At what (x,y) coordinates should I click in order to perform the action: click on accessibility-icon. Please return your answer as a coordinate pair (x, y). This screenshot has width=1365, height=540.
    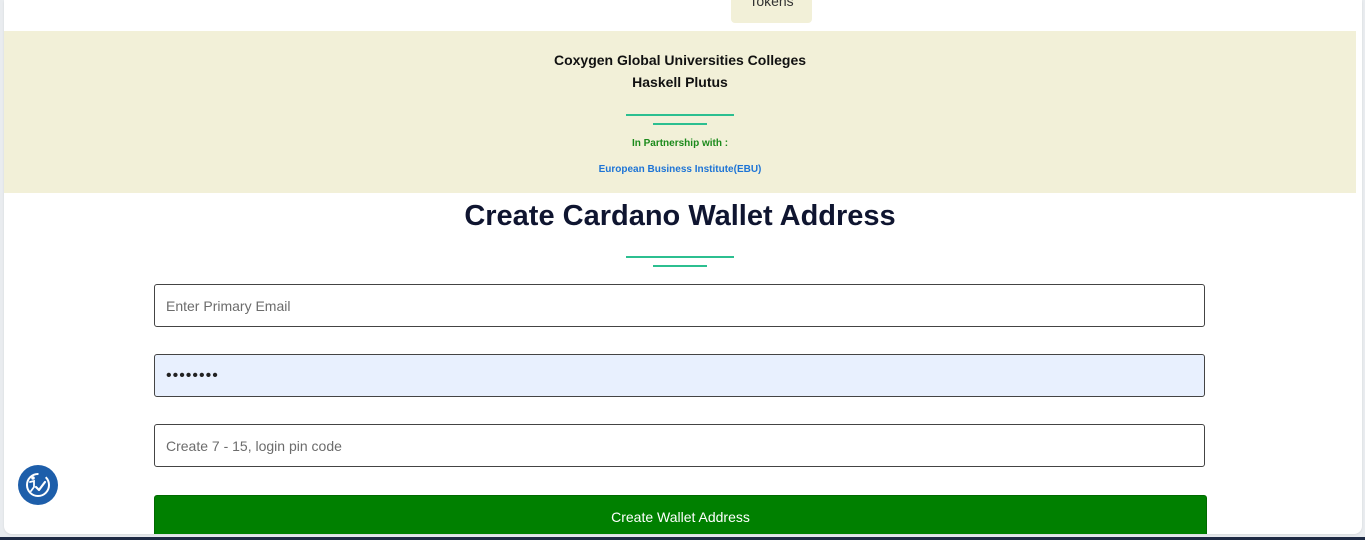
    Looking at the image, I should click on (38, 485).